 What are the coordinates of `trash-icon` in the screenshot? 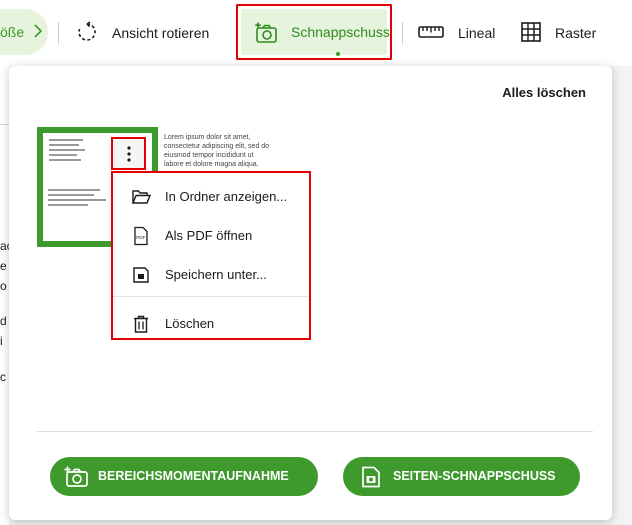 It's located at (141, 324).